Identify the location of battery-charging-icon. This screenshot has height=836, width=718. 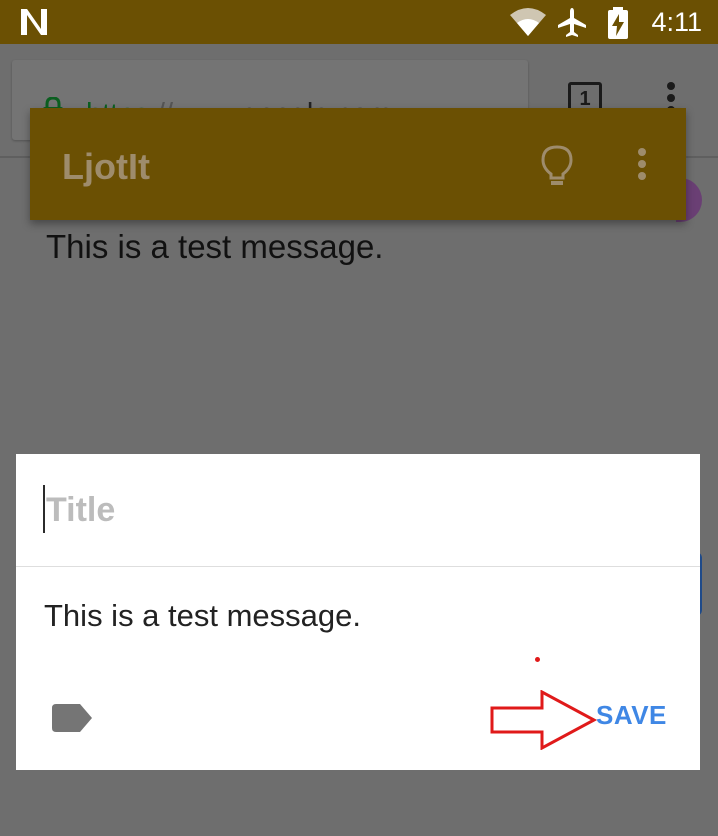
(618, 25).